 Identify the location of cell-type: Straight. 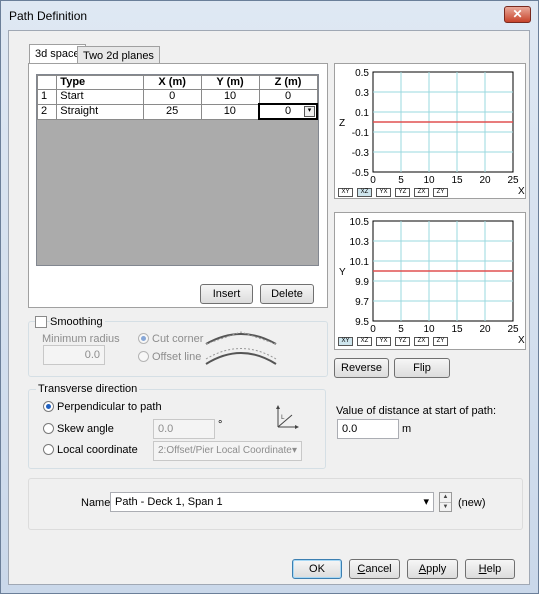
(100, 111).